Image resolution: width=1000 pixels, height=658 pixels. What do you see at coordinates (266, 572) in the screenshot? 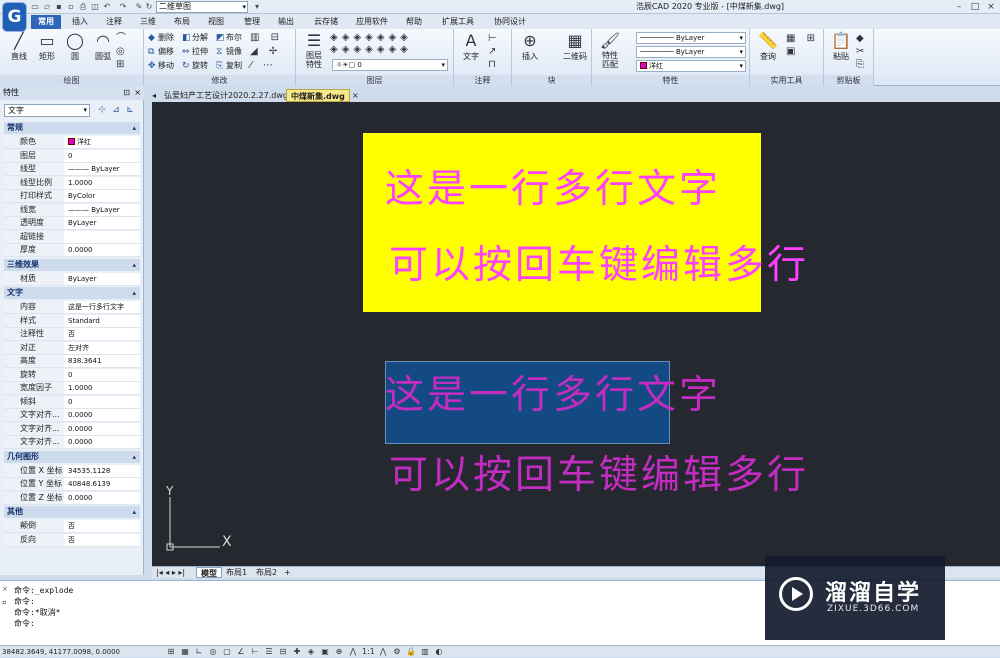
I see `tab-layout2: 布局2` at bounding box center [266, 572].